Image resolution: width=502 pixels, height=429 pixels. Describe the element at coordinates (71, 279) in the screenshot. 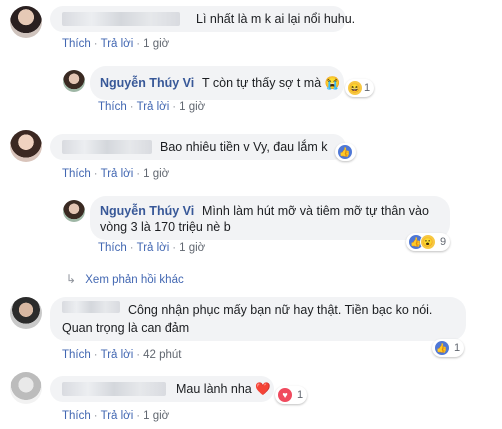

I see `reply-arrow-icon: ↳` at that location.